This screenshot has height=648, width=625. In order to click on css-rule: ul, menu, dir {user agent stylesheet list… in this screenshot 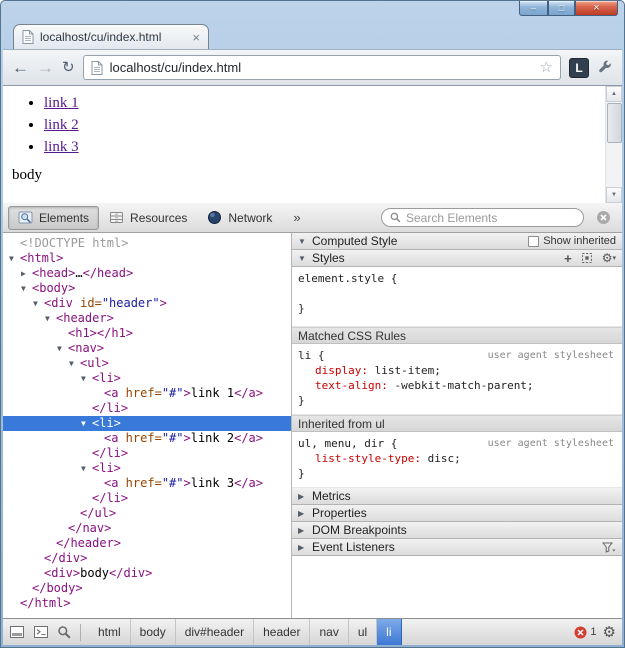, I will do `click(457, 460)`.